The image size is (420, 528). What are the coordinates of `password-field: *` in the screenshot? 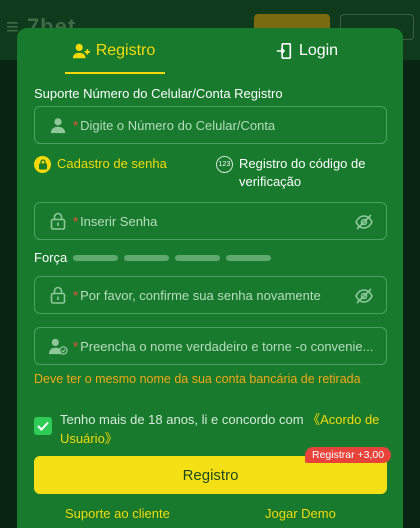 It's located at (210, 221).